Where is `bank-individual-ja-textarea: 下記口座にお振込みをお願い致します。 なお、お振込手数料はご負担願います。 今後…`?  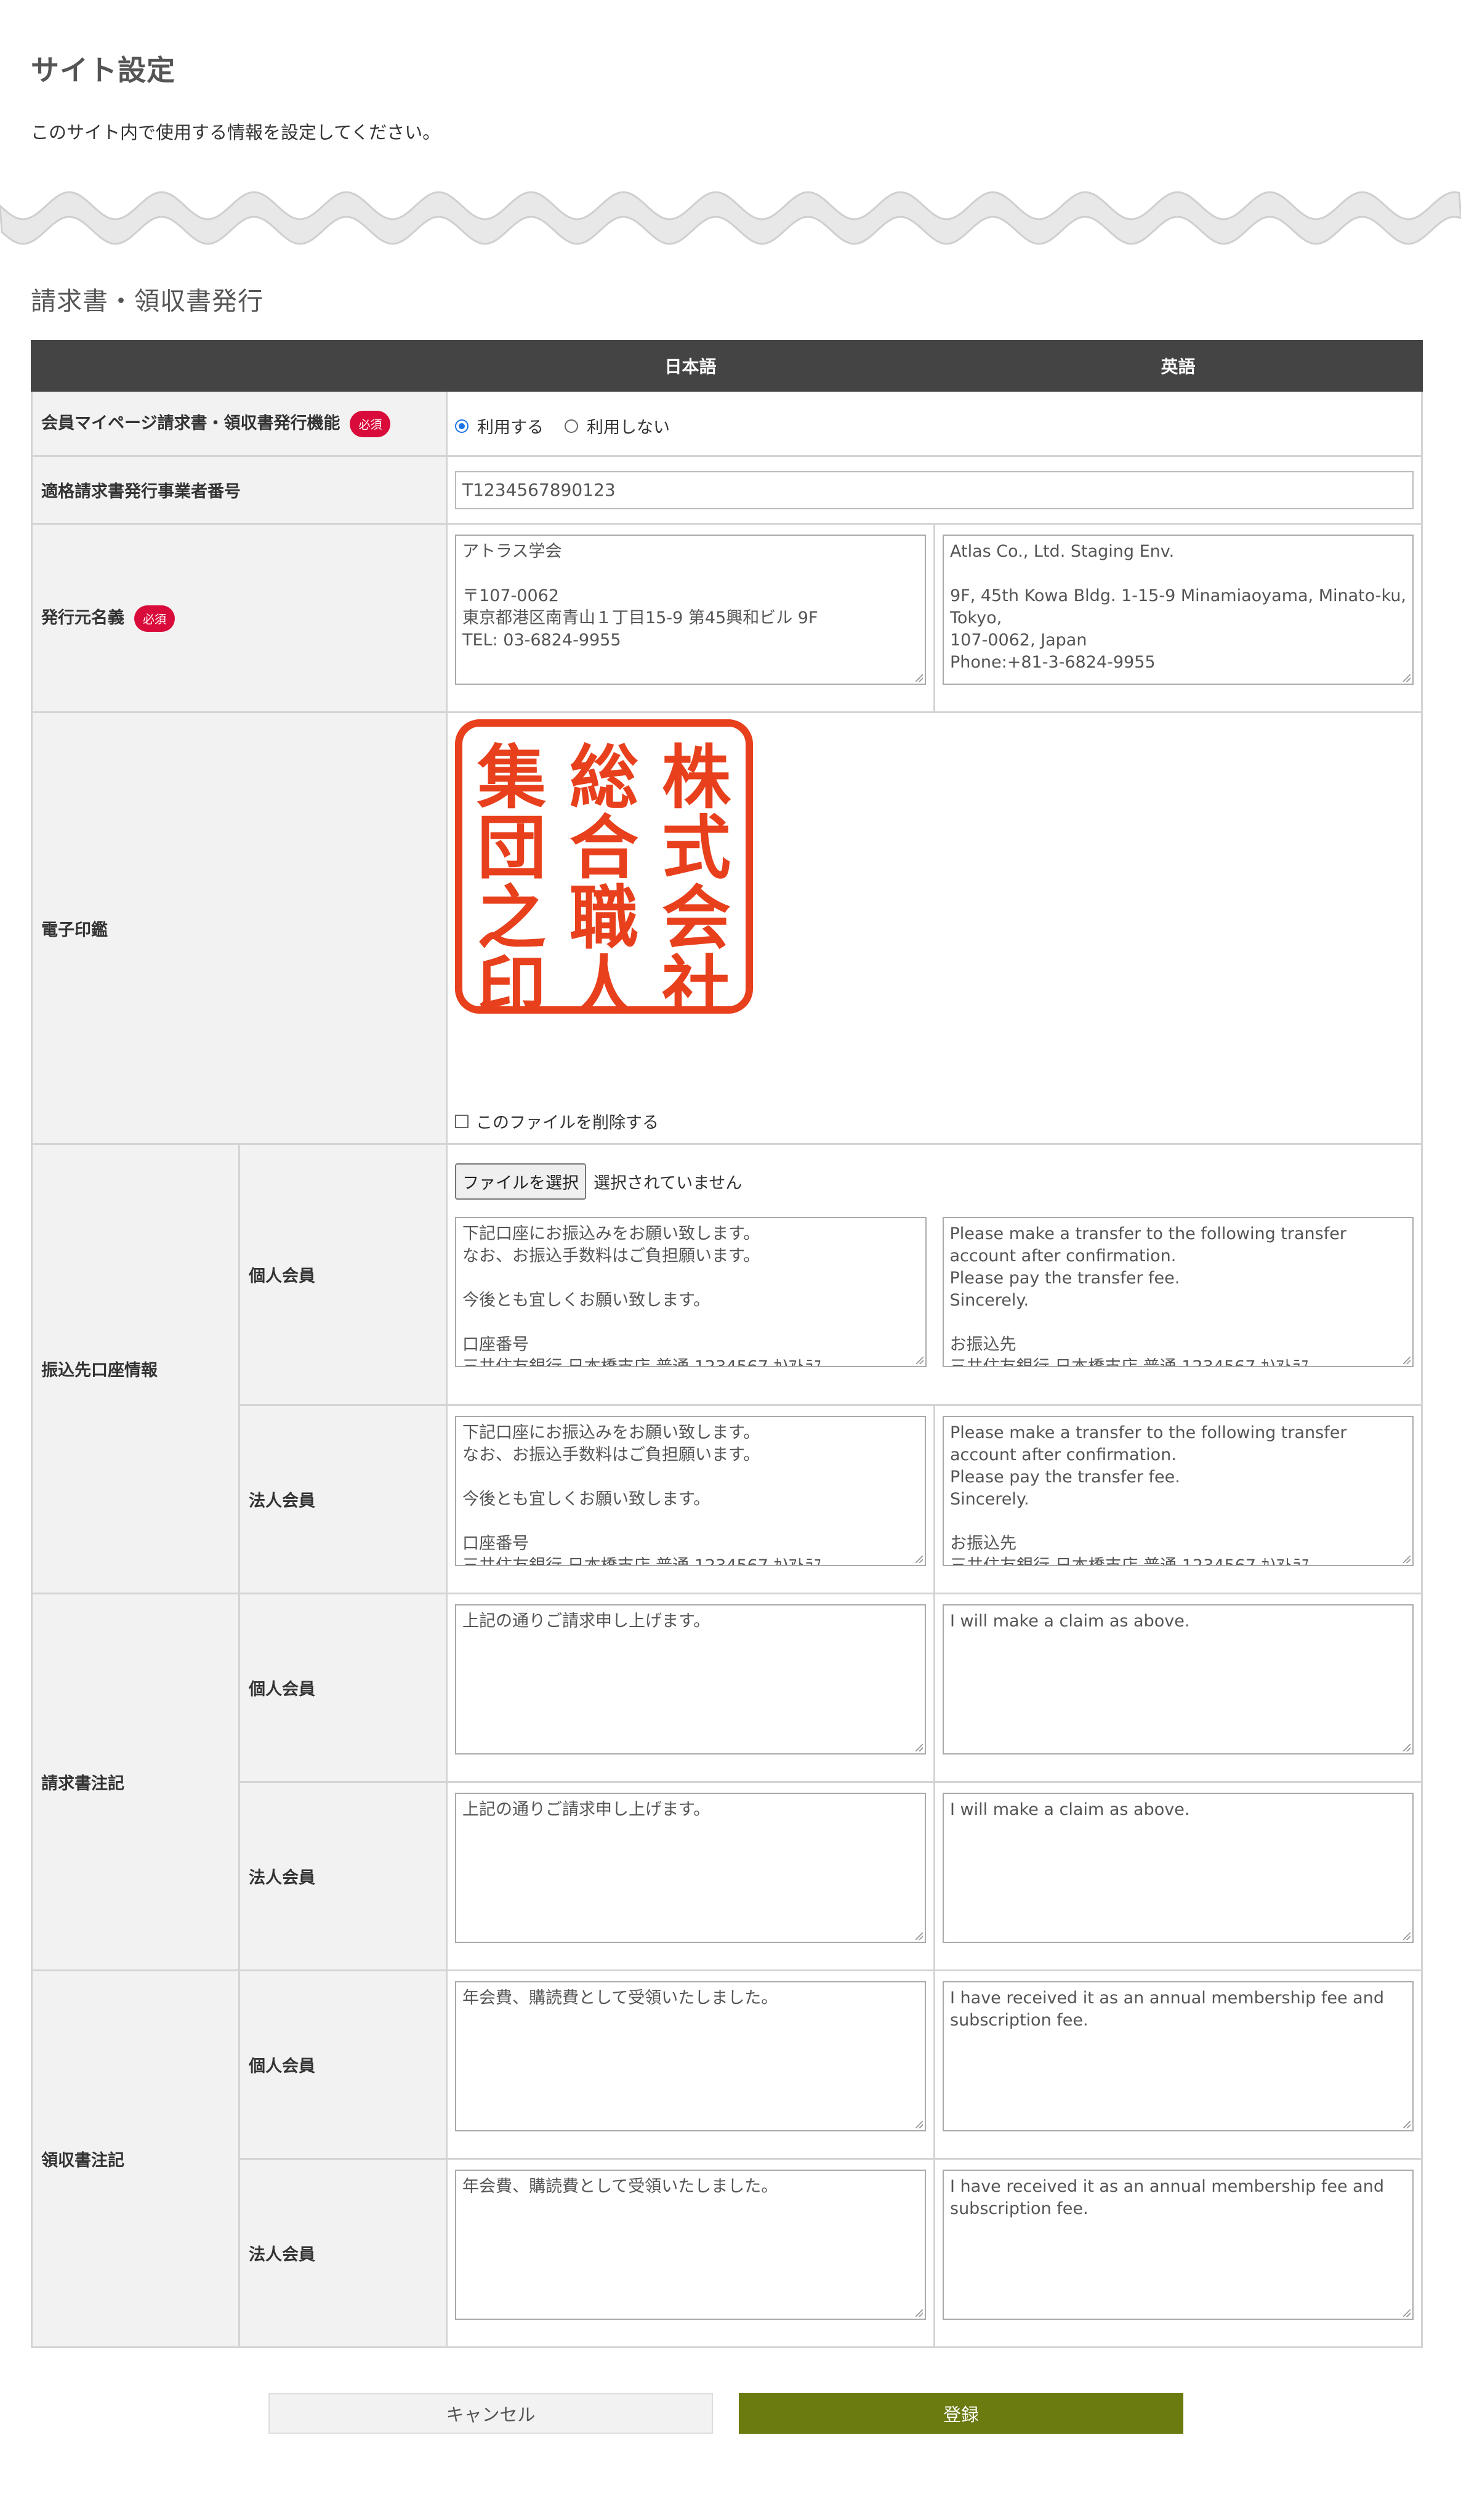 bank-individual-ja-textarea: 下記口座にお振込みをお願い致します。 なお、お振込手数料はご負担願います。 今後… is located at coordinates (691, 1292).